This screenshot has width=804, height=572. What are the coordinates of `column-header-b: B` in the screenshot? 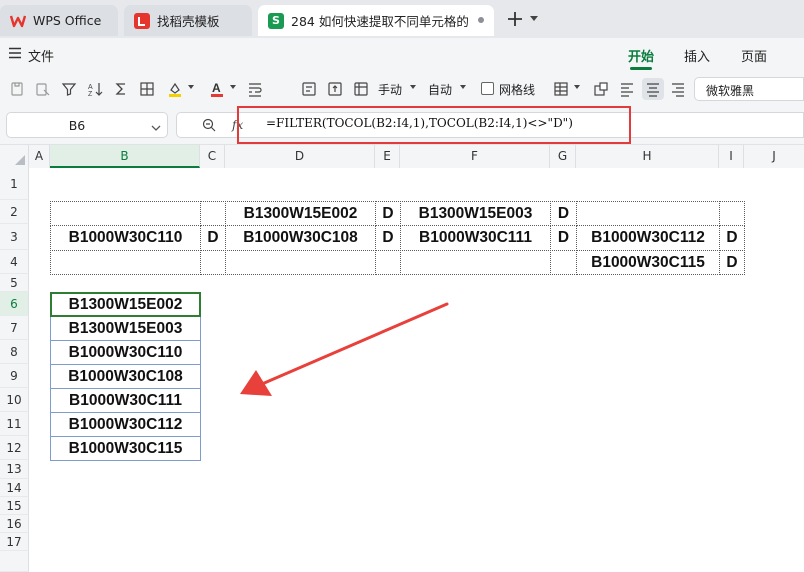 It's located at (125, 156).